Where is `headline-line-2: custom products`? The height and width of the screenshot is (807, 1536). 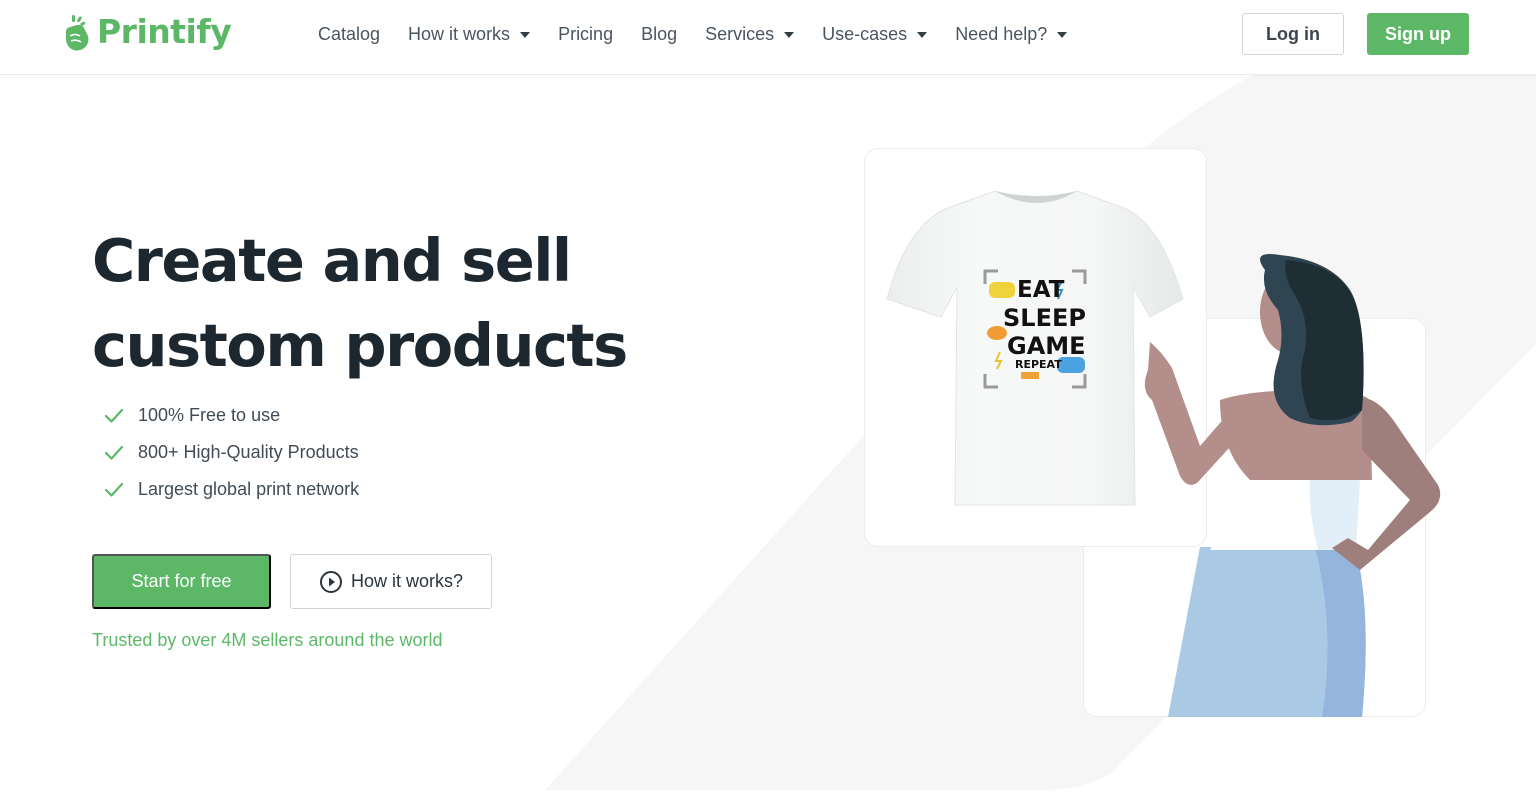 headline-line-2: custom products is located at coordinates (360, 345).